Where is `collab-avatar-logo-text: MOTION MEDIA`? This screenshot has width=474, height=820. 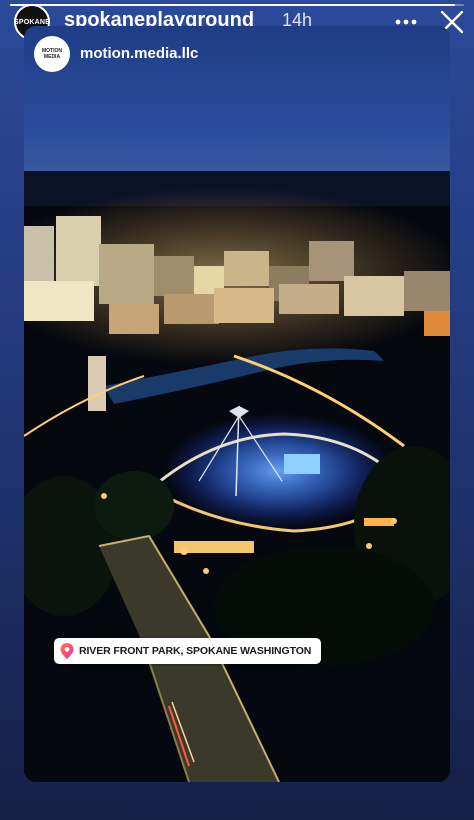 collab-avatar-logo-text: MOTION MEDIA is located at coordinates (52, 54).